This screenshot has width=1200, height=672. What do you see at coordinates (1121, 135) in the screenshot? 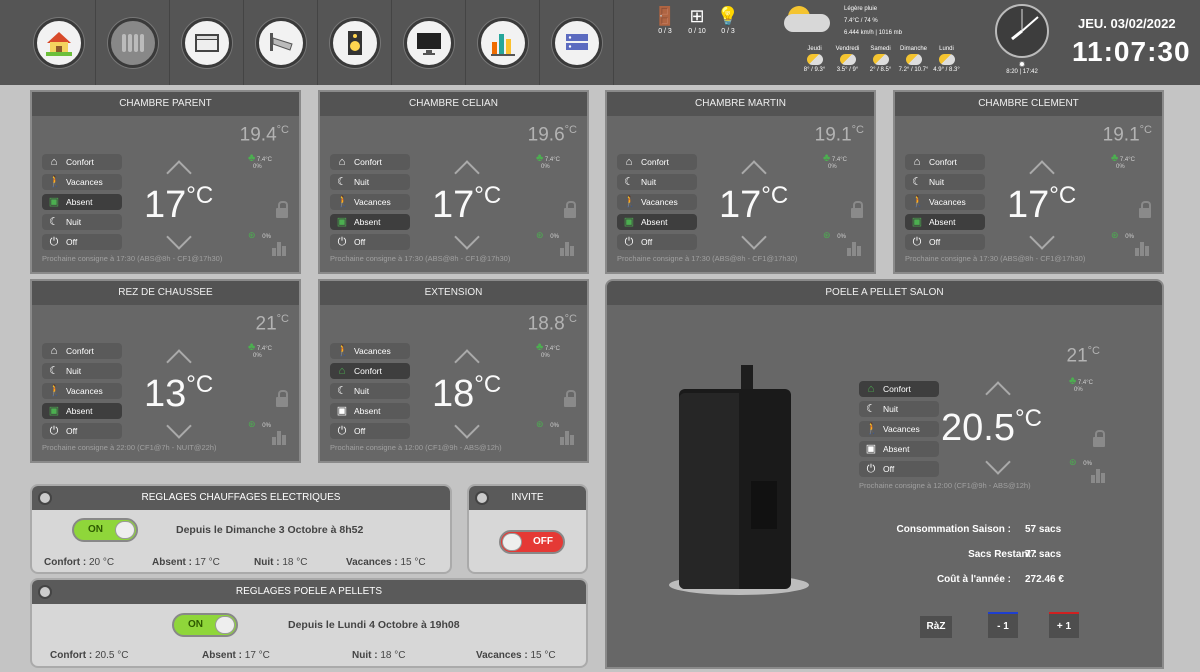
I see `current-temp: 19.1` at bounding box center [1121, 135].